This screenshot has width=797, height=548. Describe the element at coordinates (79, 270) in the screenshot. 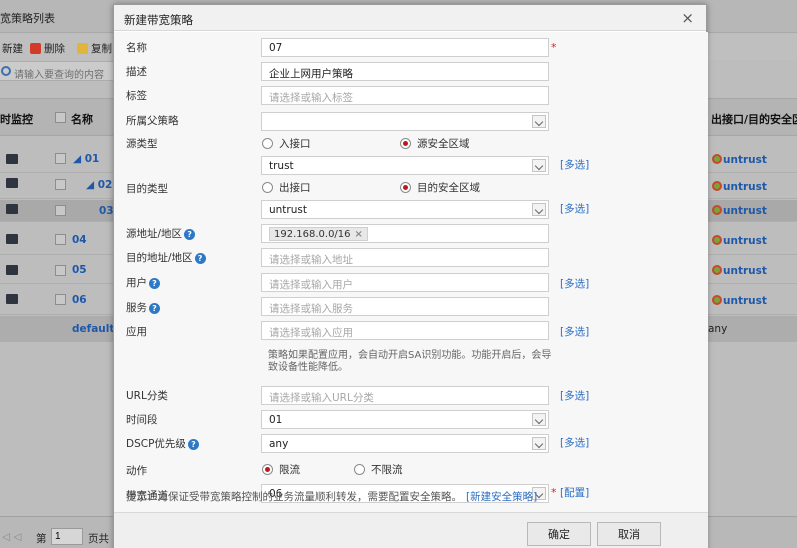

I see `row-name: 05` at that location.